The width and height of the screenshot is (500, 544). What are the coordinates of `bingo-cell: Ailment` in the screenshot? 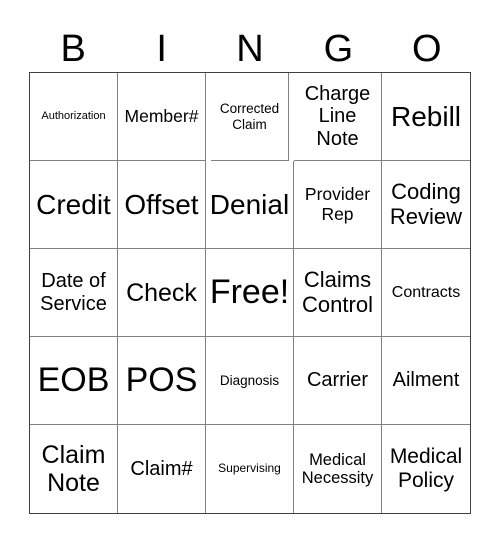 It's located at (426, 381).